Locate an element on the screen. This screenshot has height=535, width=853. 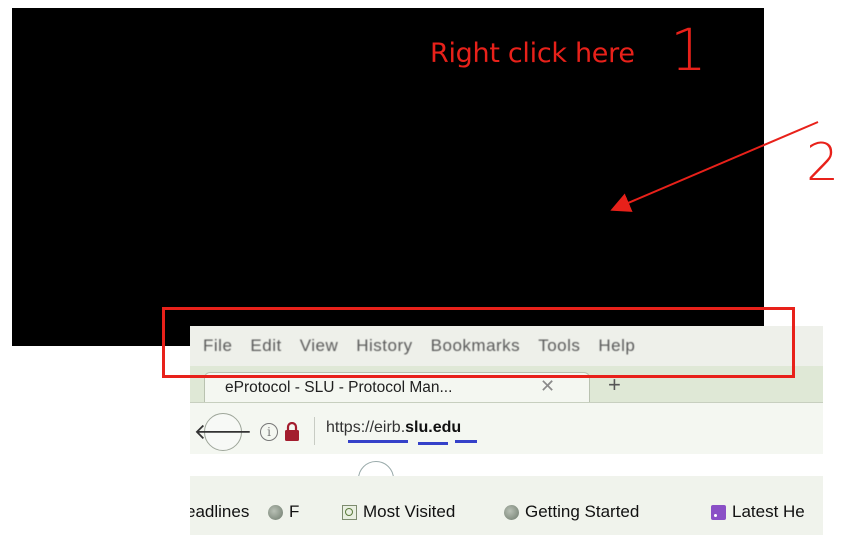
back-arrow-icon: 🡐 is located at coordinates (223, 431).